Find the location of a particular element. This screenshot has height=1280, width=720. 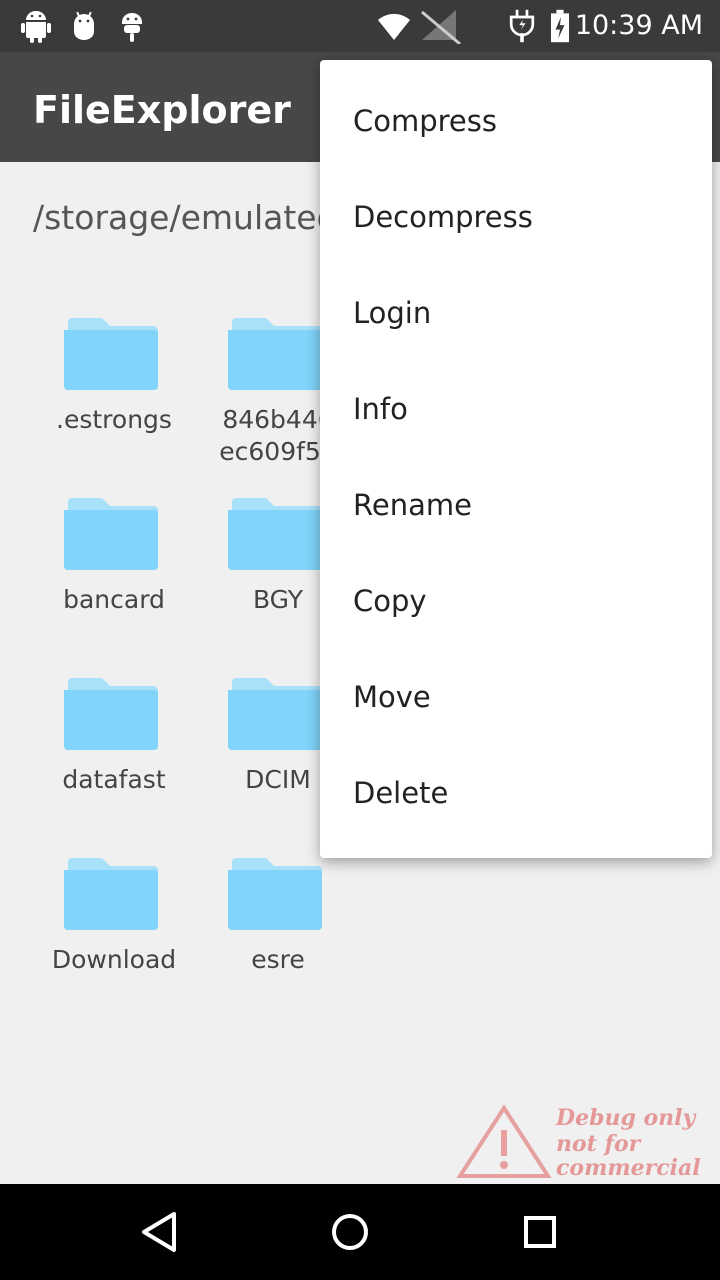

folder-item: datafast is located at coordinates (114, 733).